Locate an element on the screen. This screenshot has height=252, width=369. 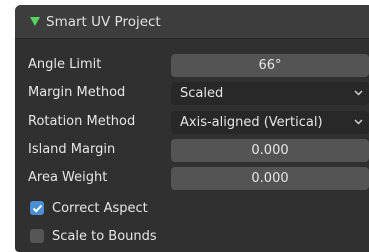
checkmark-icon is located at coordinates (37, 208).